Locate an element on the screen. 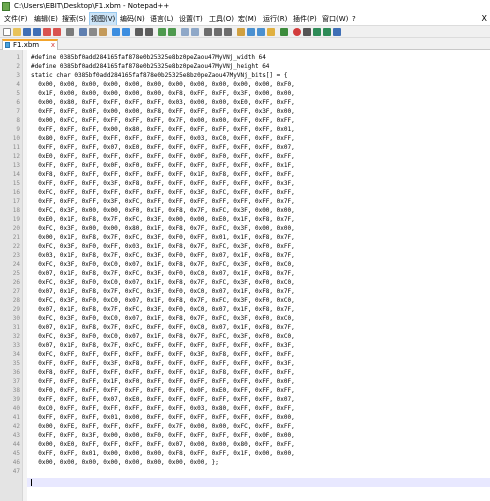 This screenshot has height=501, width=490. line-number: 27 is located at coordinates (16, 291).